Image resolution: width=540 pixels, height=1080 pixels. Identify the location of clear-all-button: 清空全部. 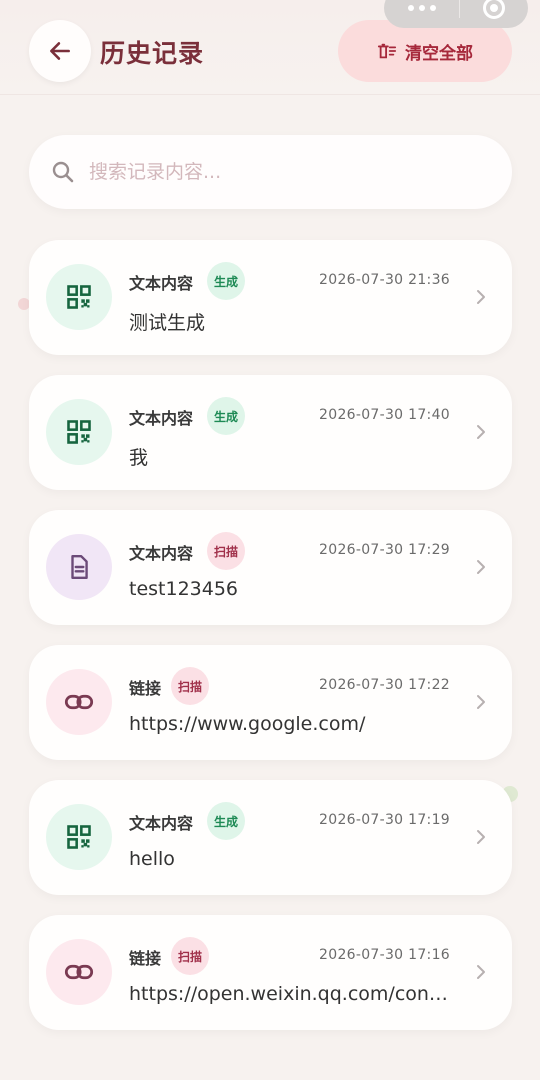
(425, 51).